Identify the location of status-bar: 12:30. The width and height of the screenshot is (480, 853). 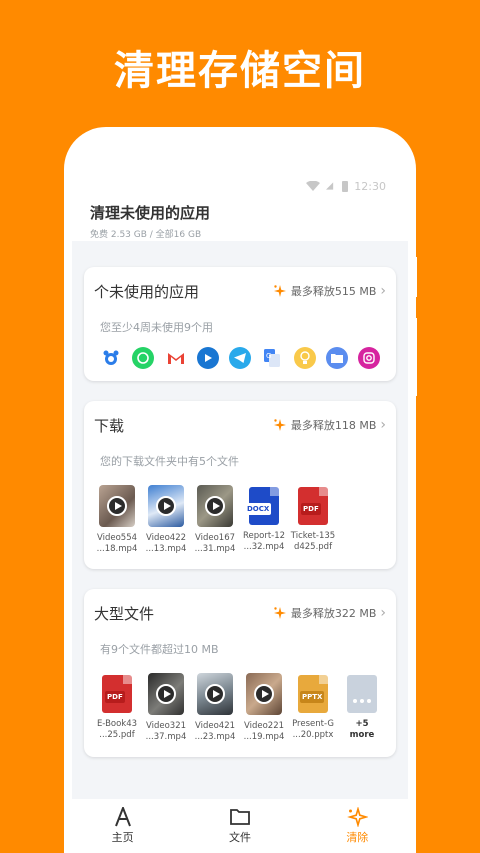
(346, 186).